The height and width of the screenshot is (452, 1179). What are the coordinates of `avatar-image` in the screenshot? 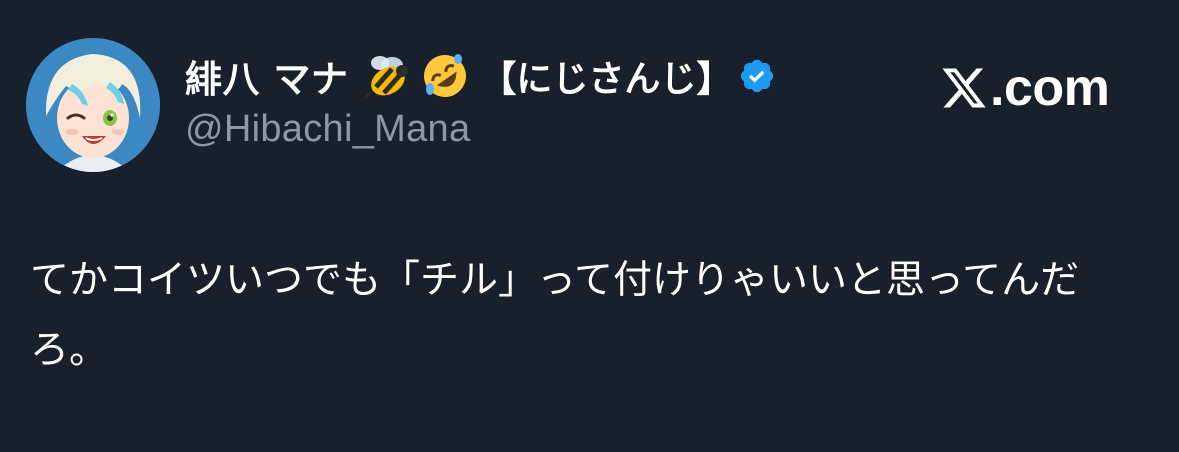 It's located at (93, 105).